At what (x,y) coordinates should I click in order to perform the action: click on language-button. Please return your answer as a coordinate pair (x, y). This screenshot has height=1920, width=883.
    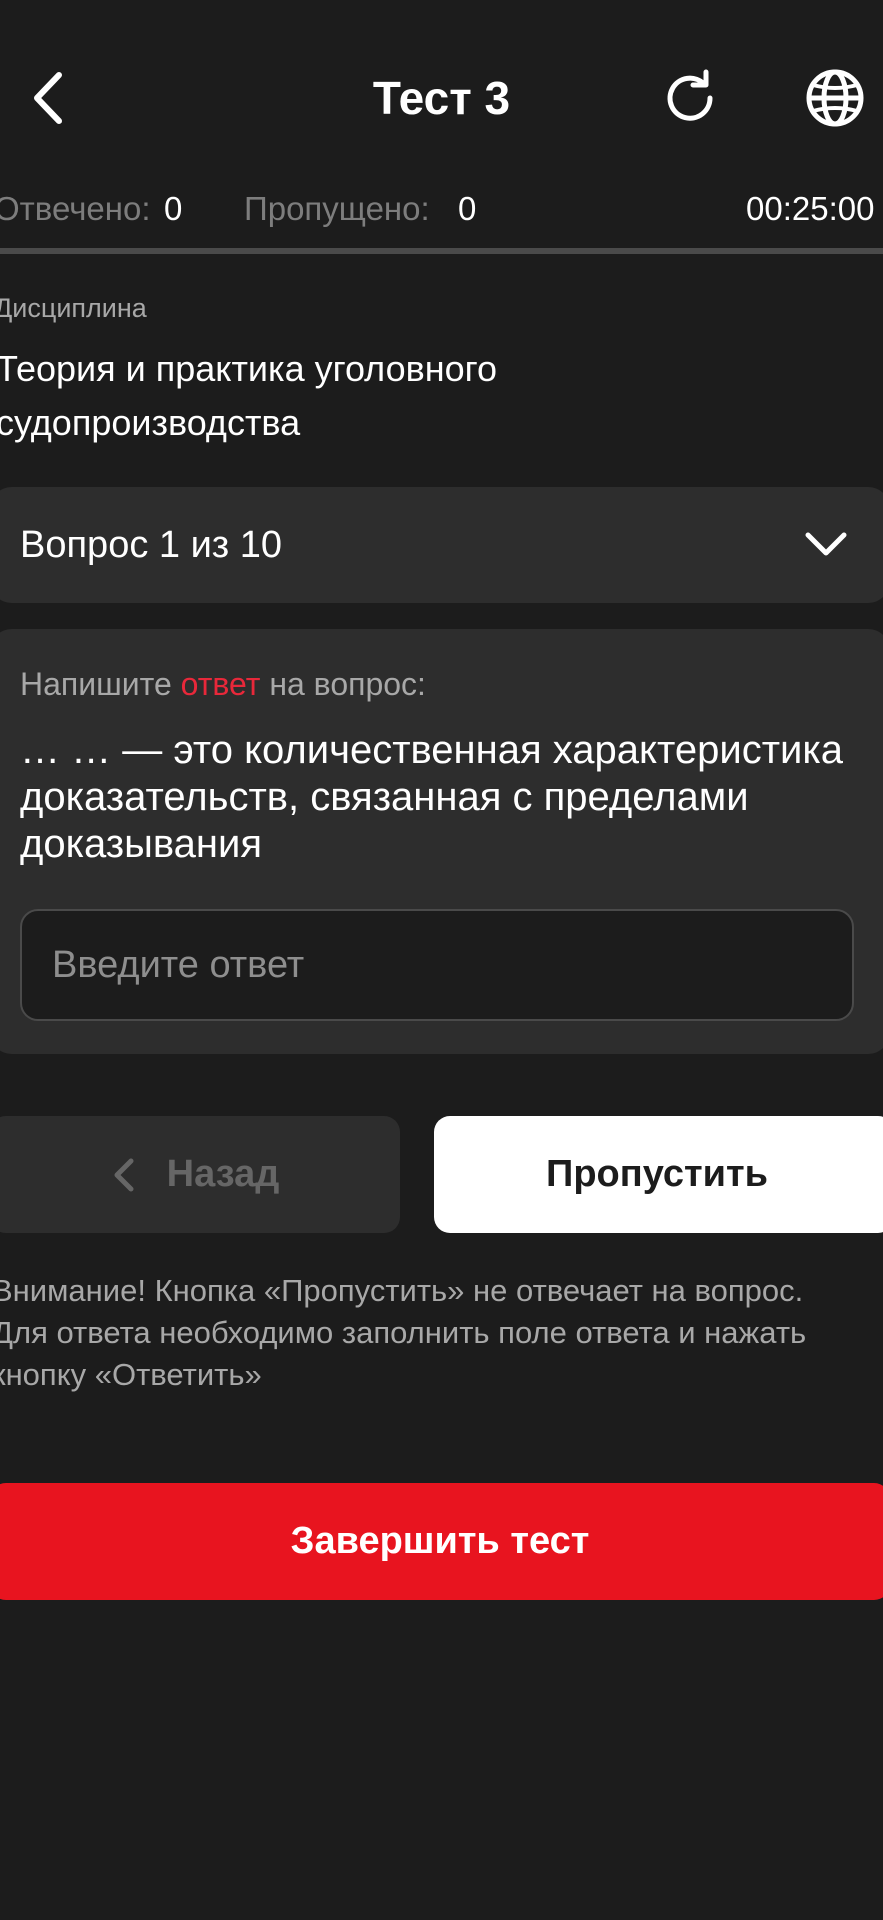
    Looking at the image, I should click on (835, 98).